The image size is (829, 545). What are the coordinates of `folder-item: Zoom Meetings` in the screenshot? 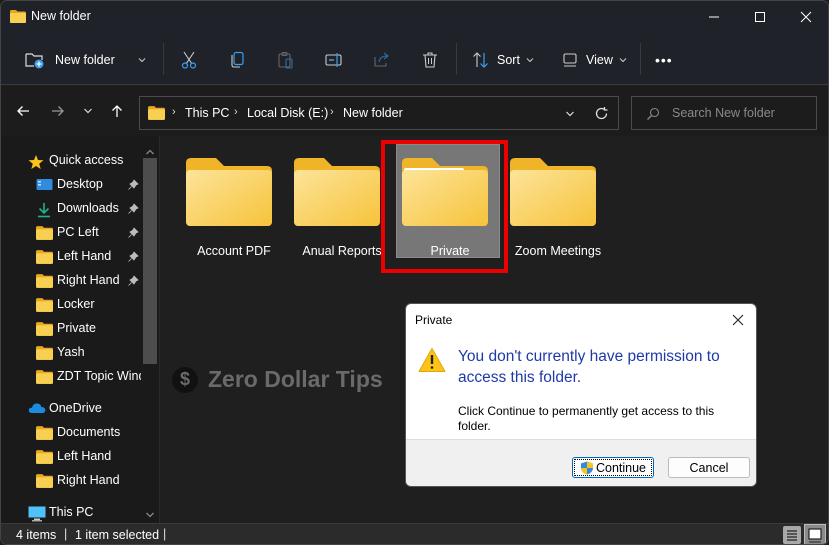 It's located at (558, 197).